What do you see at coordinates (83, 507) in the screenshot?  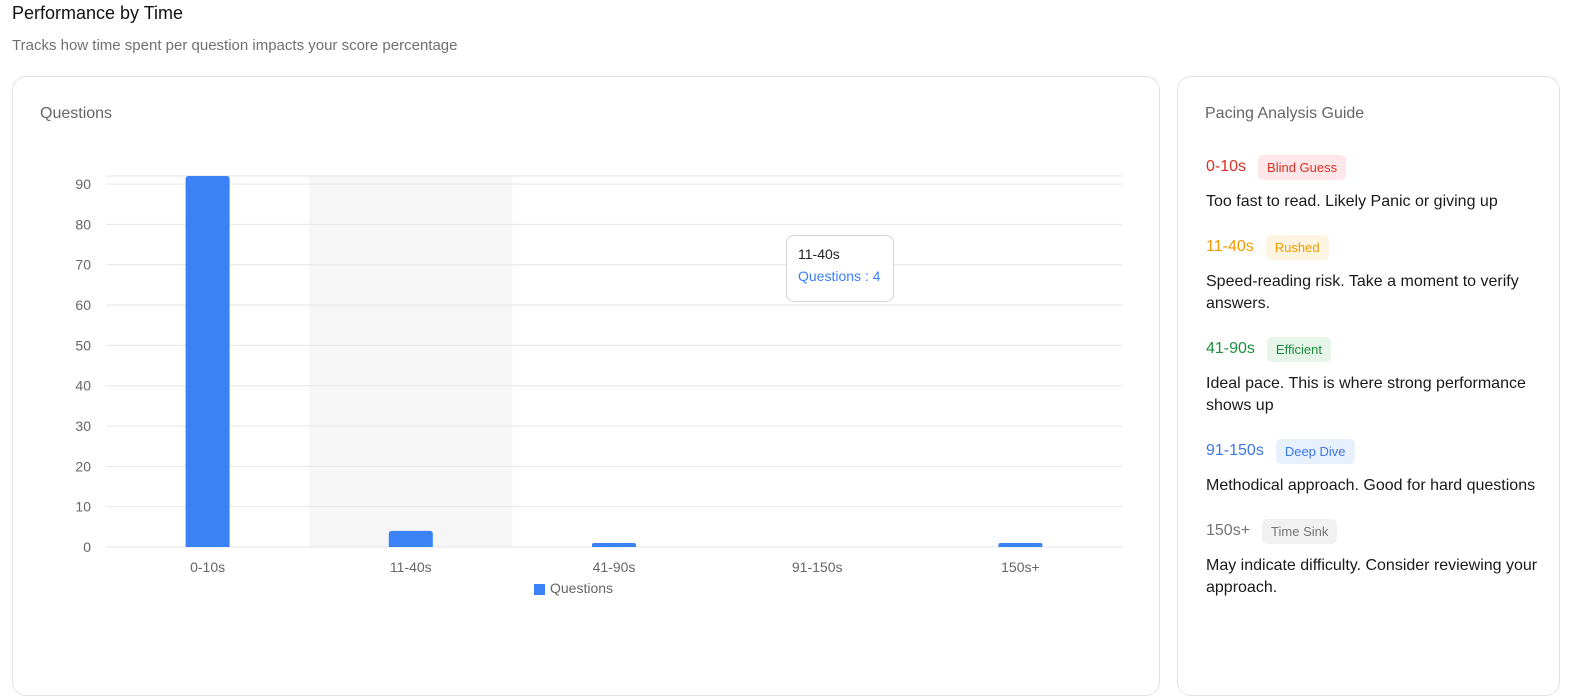 I see `y-tick-label: 10` at bounding box center [83, 507].